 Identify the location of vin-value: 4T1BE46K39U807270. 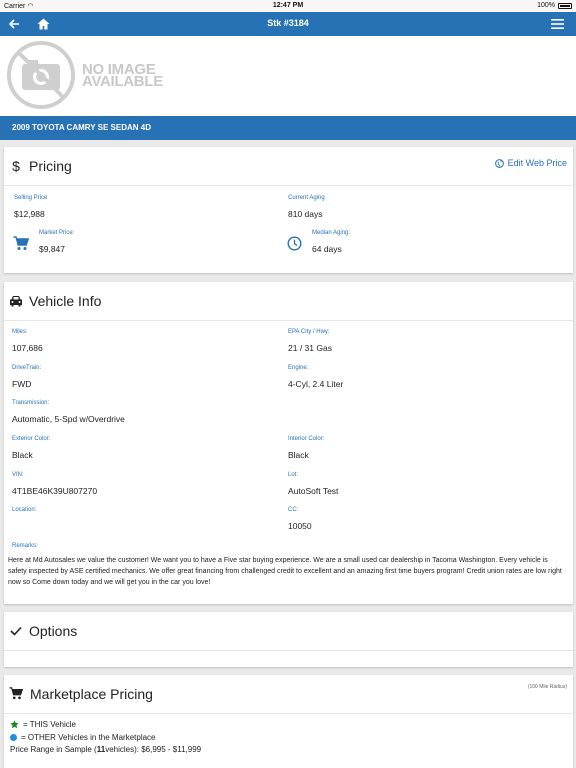
(55, 491).